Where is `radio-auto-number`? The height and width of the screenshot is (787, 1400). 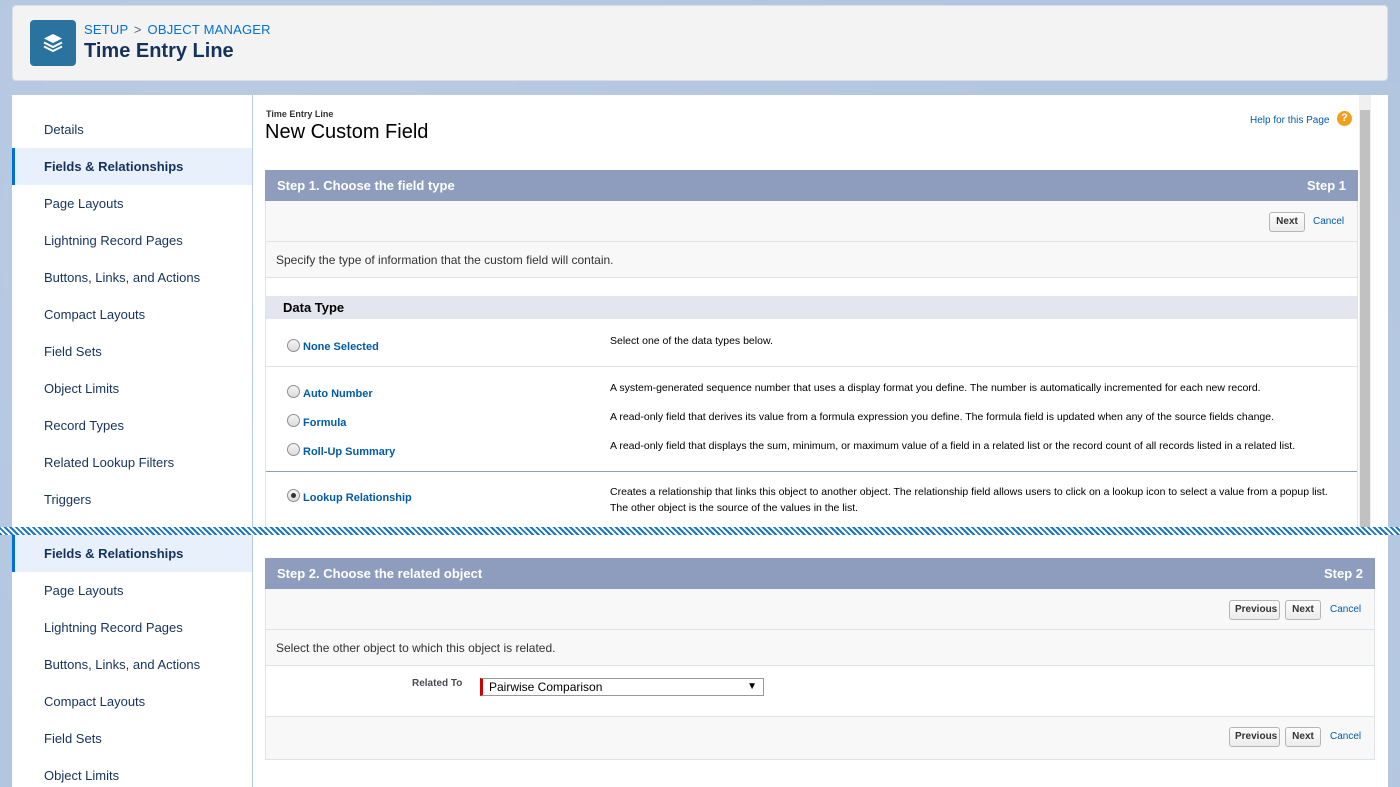 radio-auto-number is located at coordinates (293, 391).